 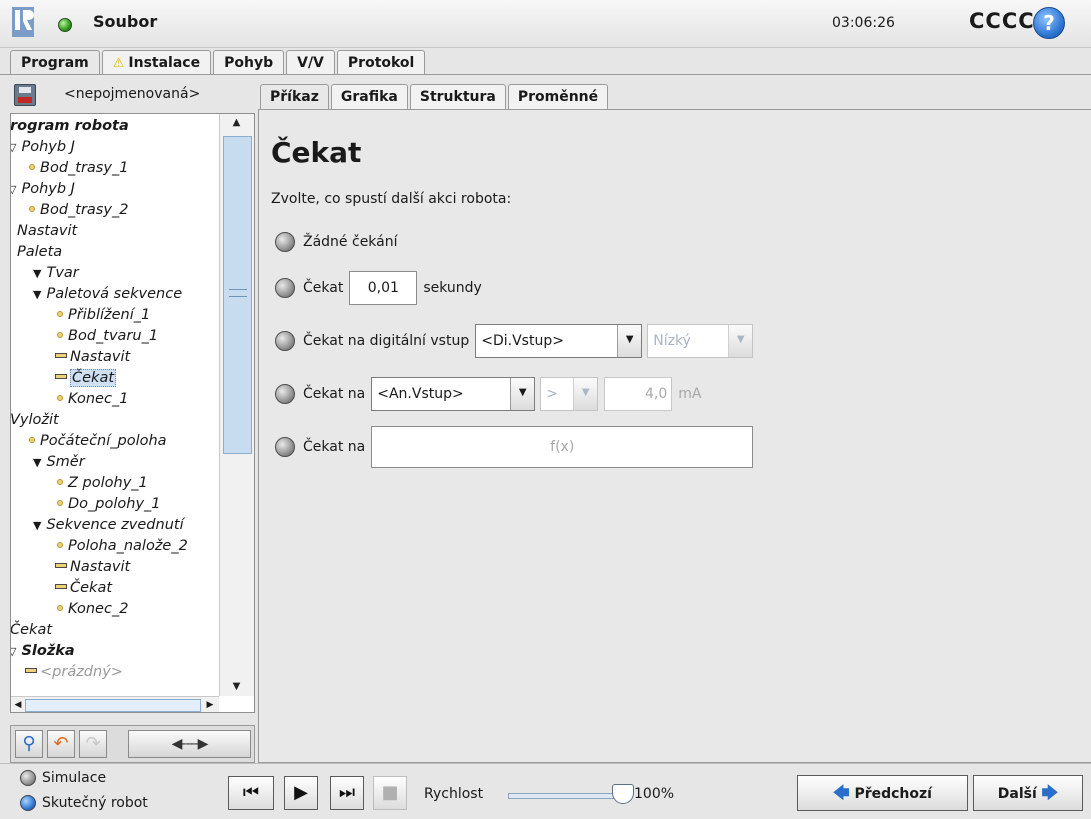 What do you see at coordinates (347, 793) in the screenshot?
I see `step-icon: ⏭` at bounding box center [347, 793].